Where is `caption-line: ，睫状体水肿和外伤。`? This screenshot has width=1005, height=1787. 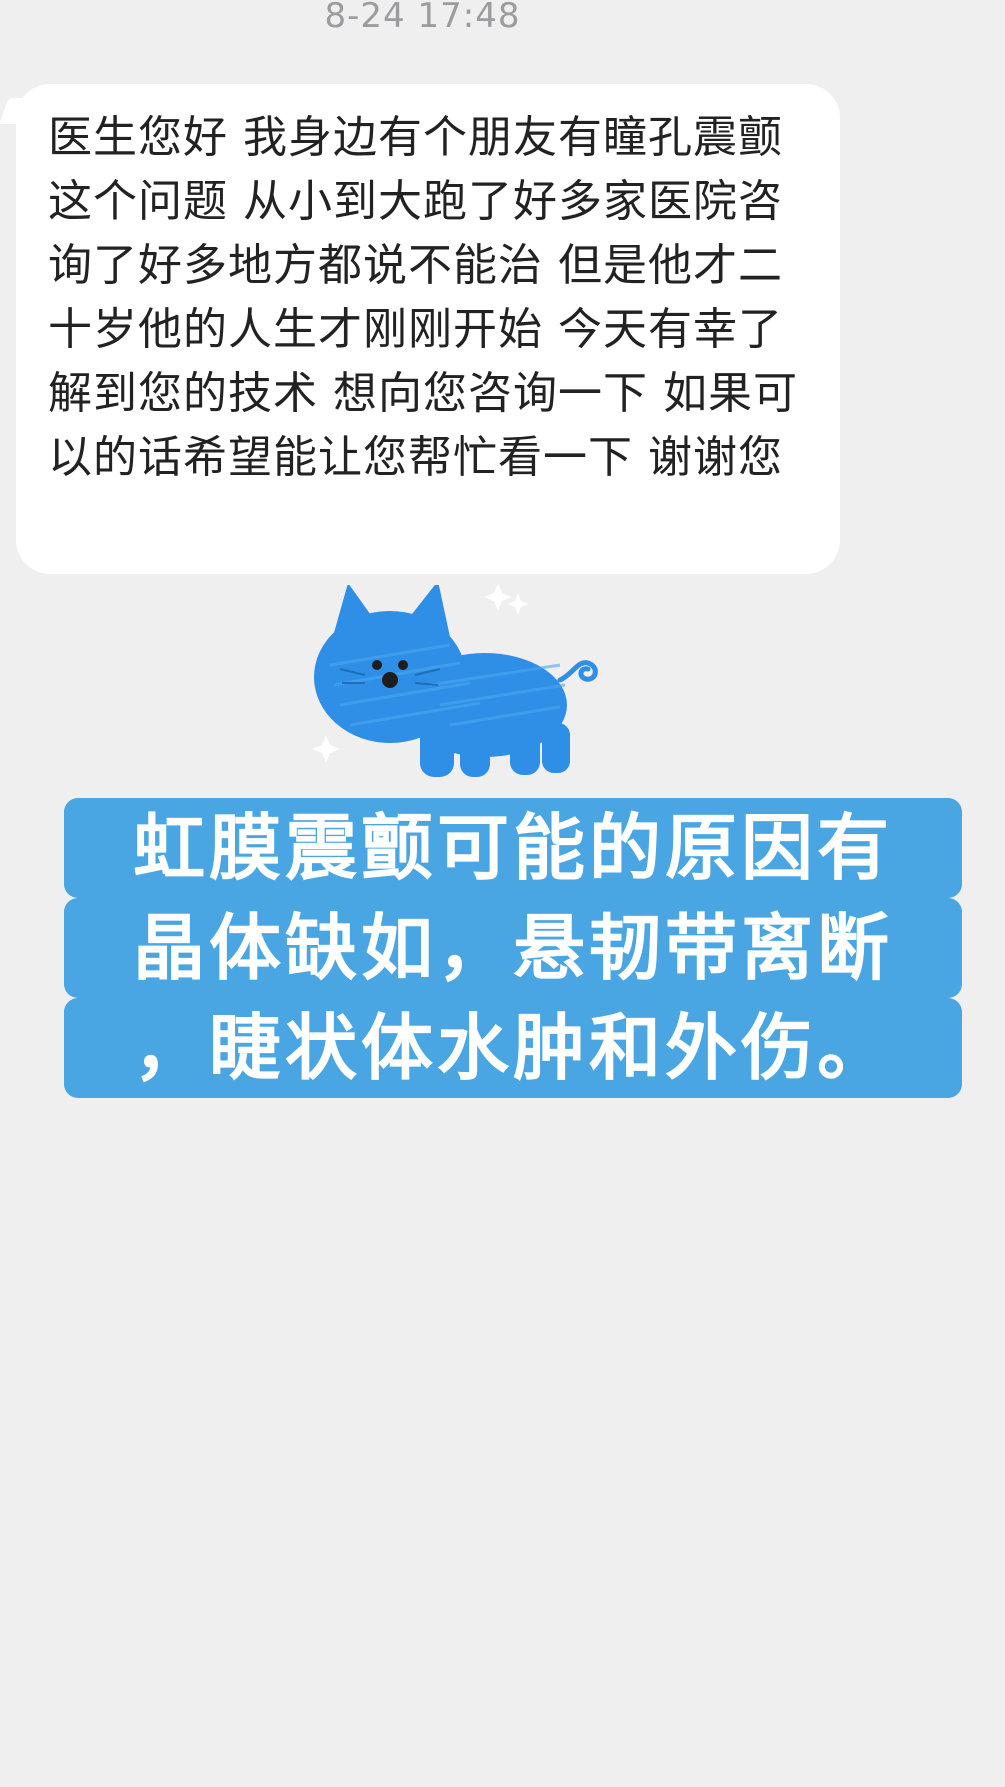
caption-line: ，睫状体水肿和外伤。 is located at coordinates (513, 1048).